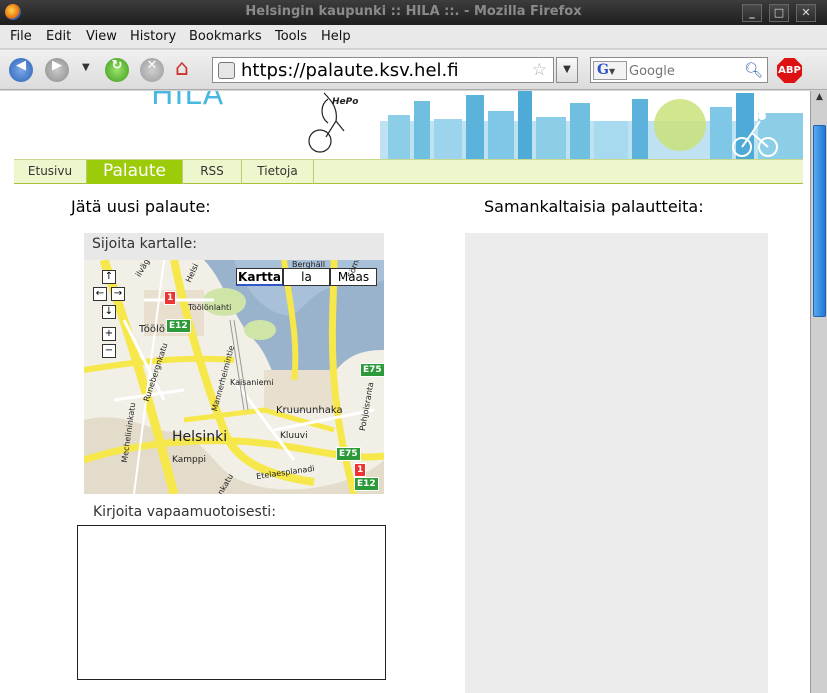 This screenshot has height=693, width=827. What do you see at coordinates (210, 307) in the screenshot?
I see `map-place-toolonlahti: Töölönlahti` at bounding box center [210, 307].